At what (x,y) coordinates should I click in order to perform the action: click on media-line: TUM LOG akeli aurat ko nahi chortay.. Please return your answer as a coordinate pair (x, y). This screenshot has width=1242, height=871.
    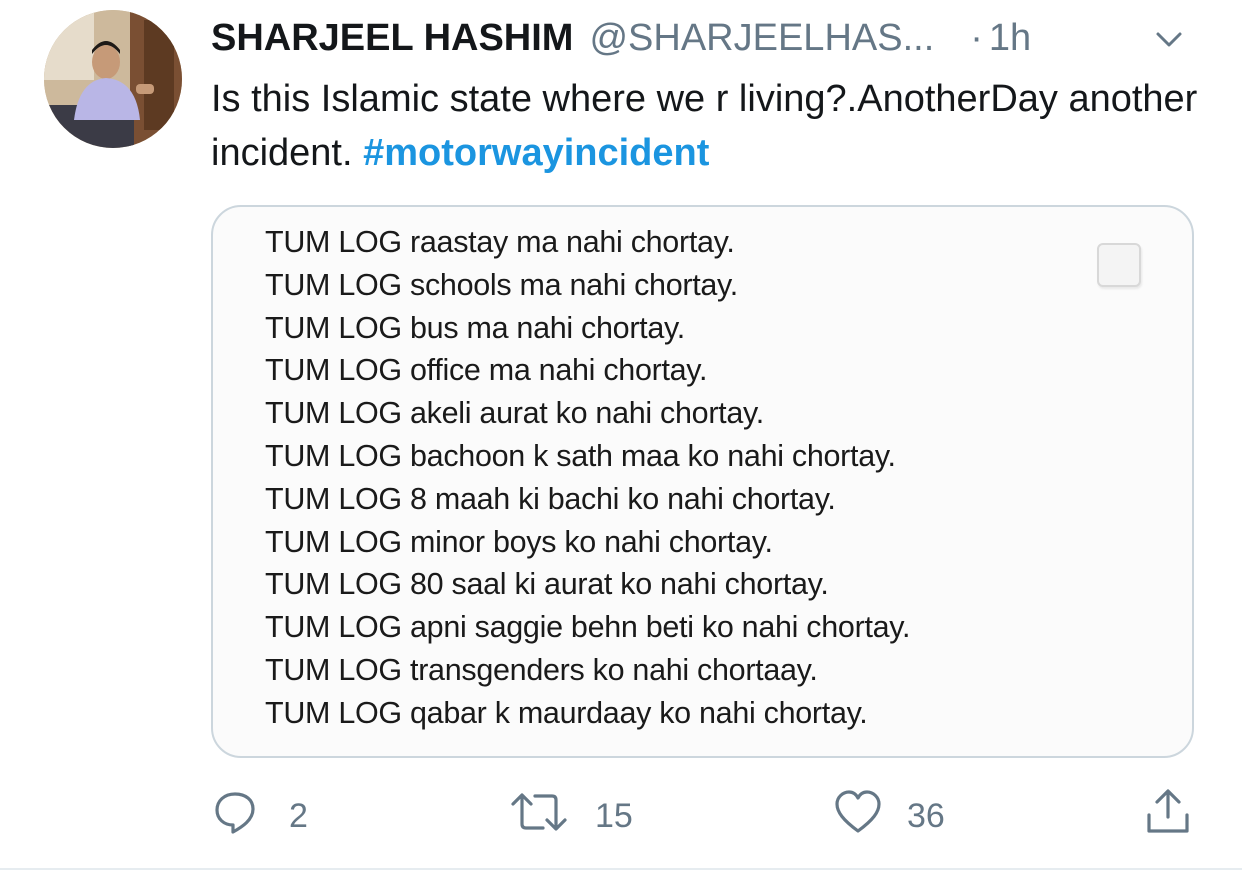
    Looking at the image, I should click on (514, 413).